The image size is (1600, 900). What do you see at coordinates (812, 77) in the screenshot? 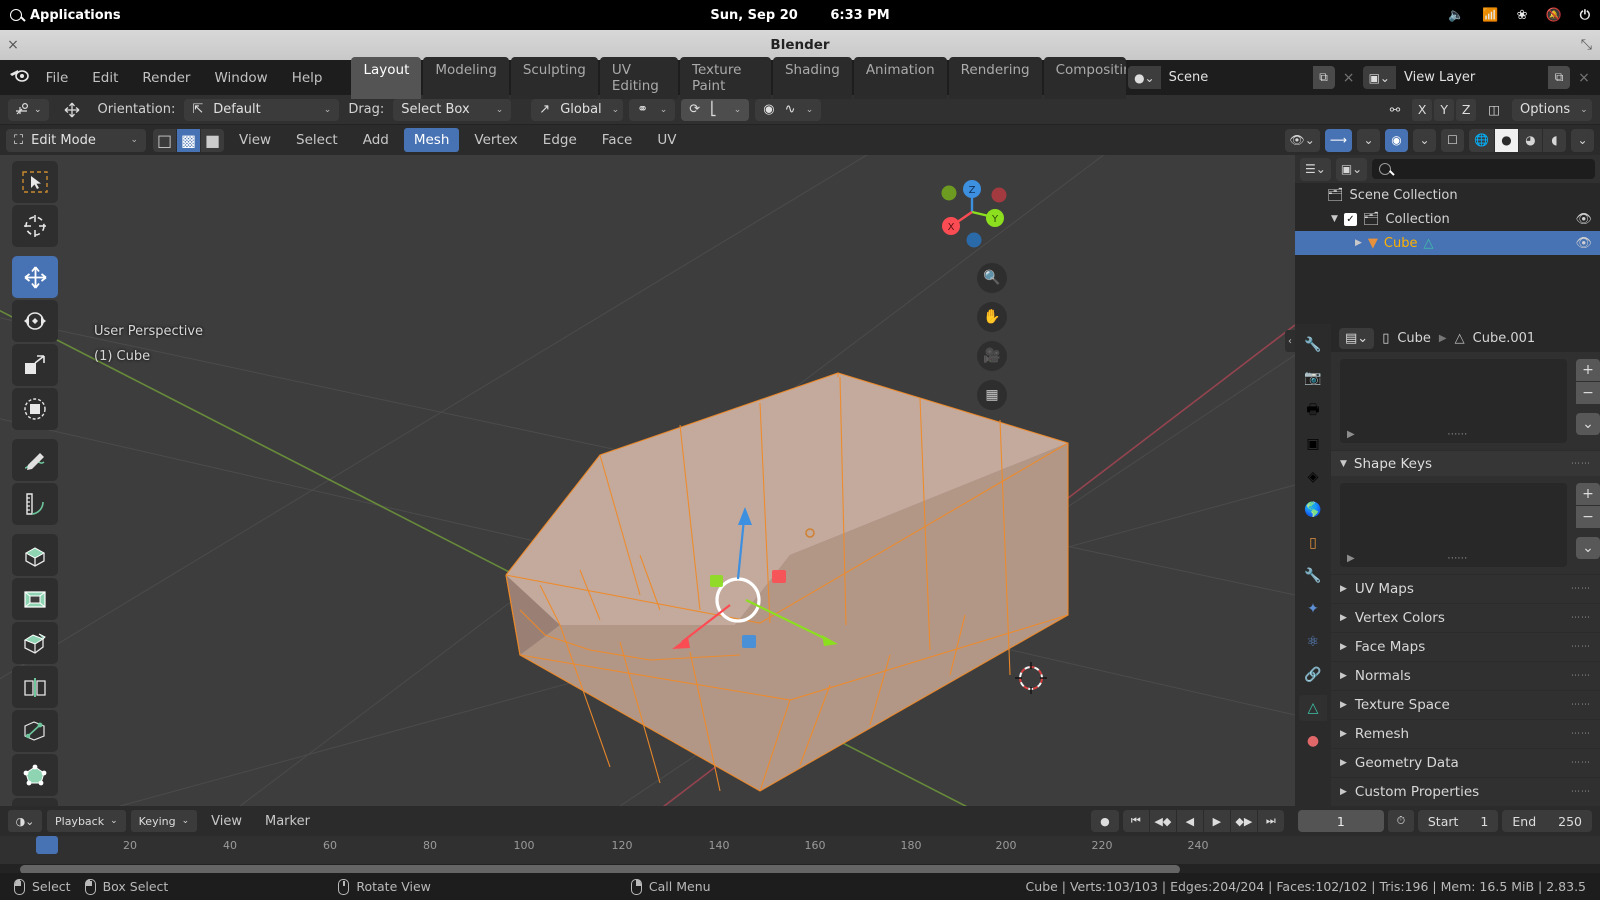
I see `tab-shading: Shading` at bounding box center [812, 77].